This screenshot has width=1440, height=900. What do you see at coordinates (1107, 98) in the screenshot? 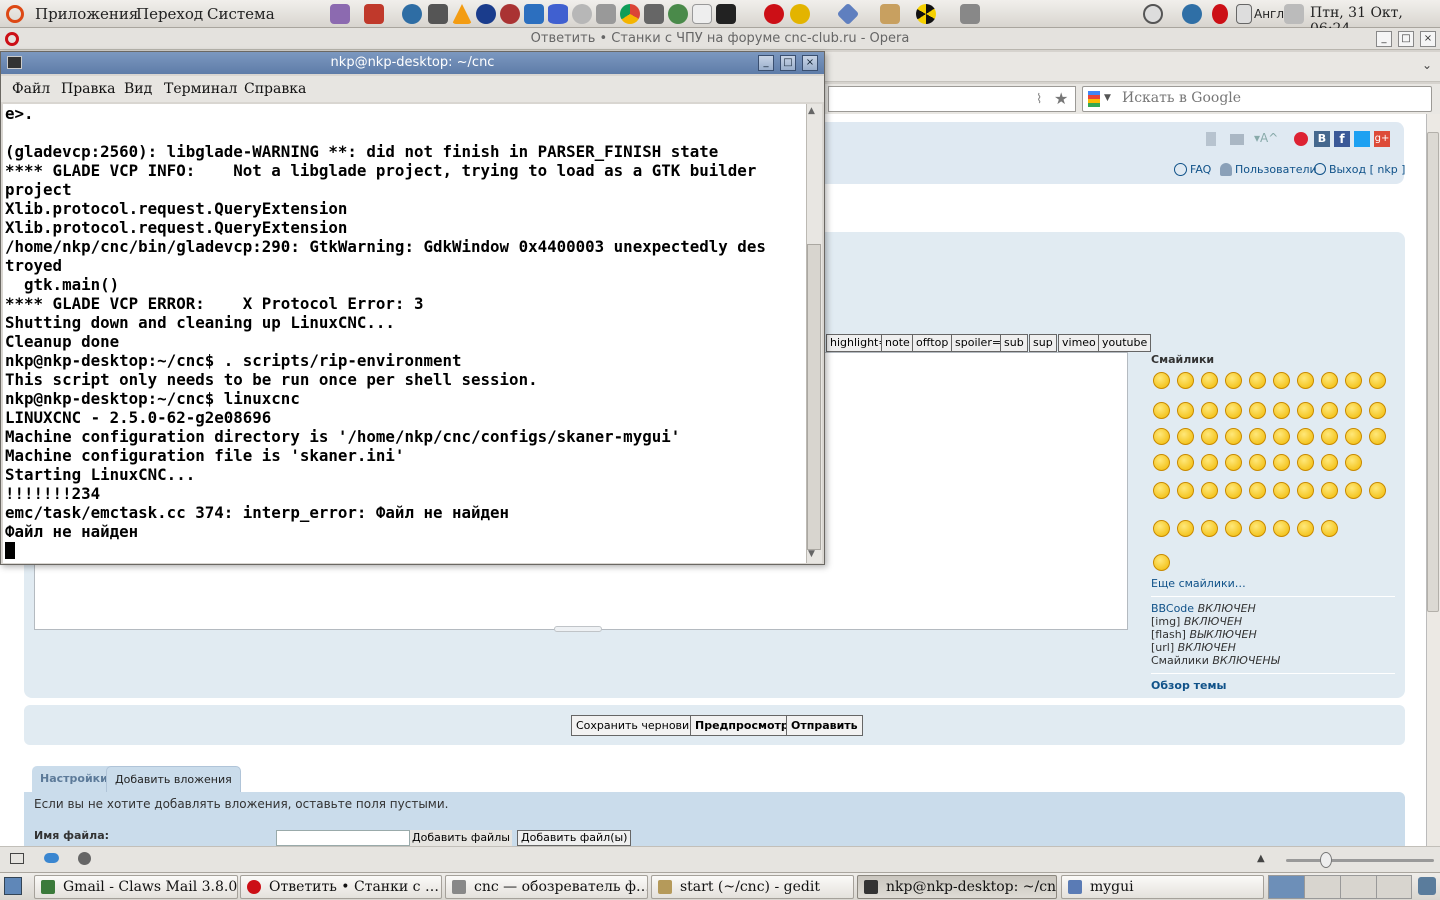
I see `search-dropdown-icon: ▼` at bounding box center [1107, 98].